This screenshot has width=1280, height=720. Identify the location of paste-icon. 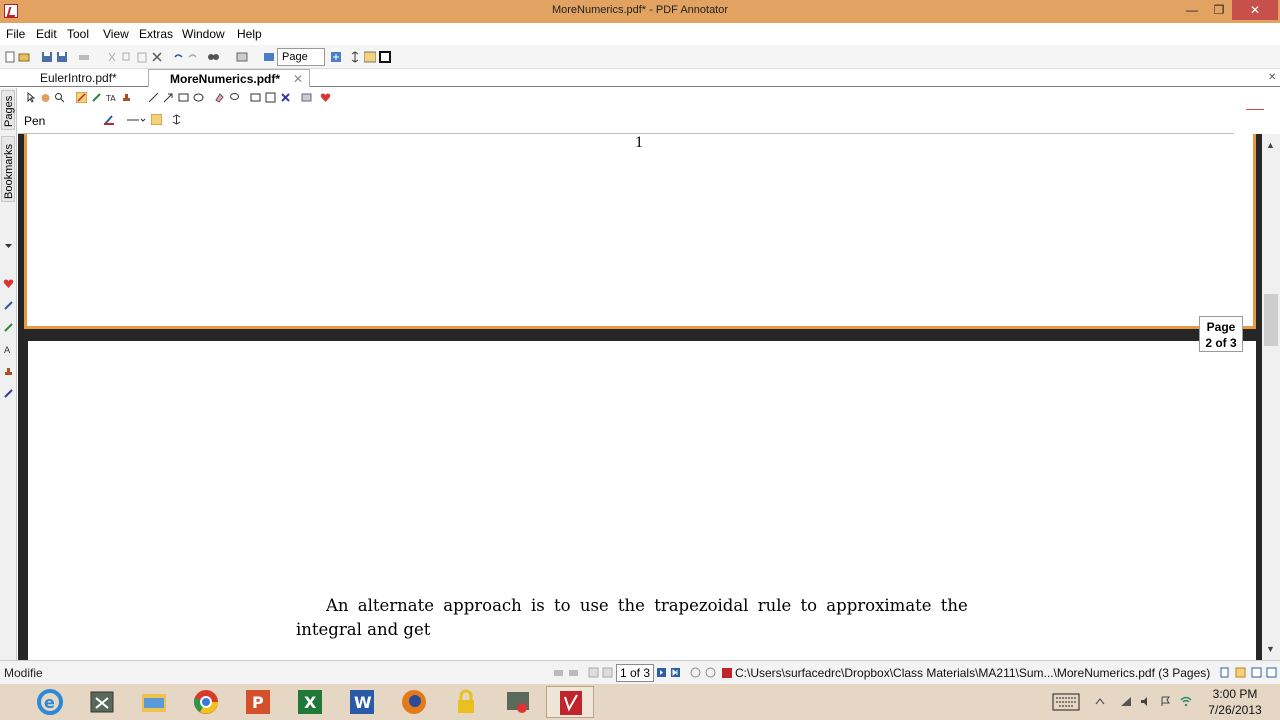
(142, 57).